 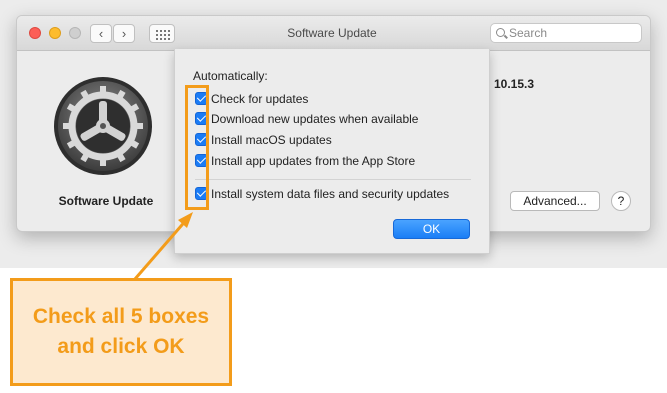 I want to click on instruction-text: Check all 5 boxes and click OK, so click(x=121, y=331).